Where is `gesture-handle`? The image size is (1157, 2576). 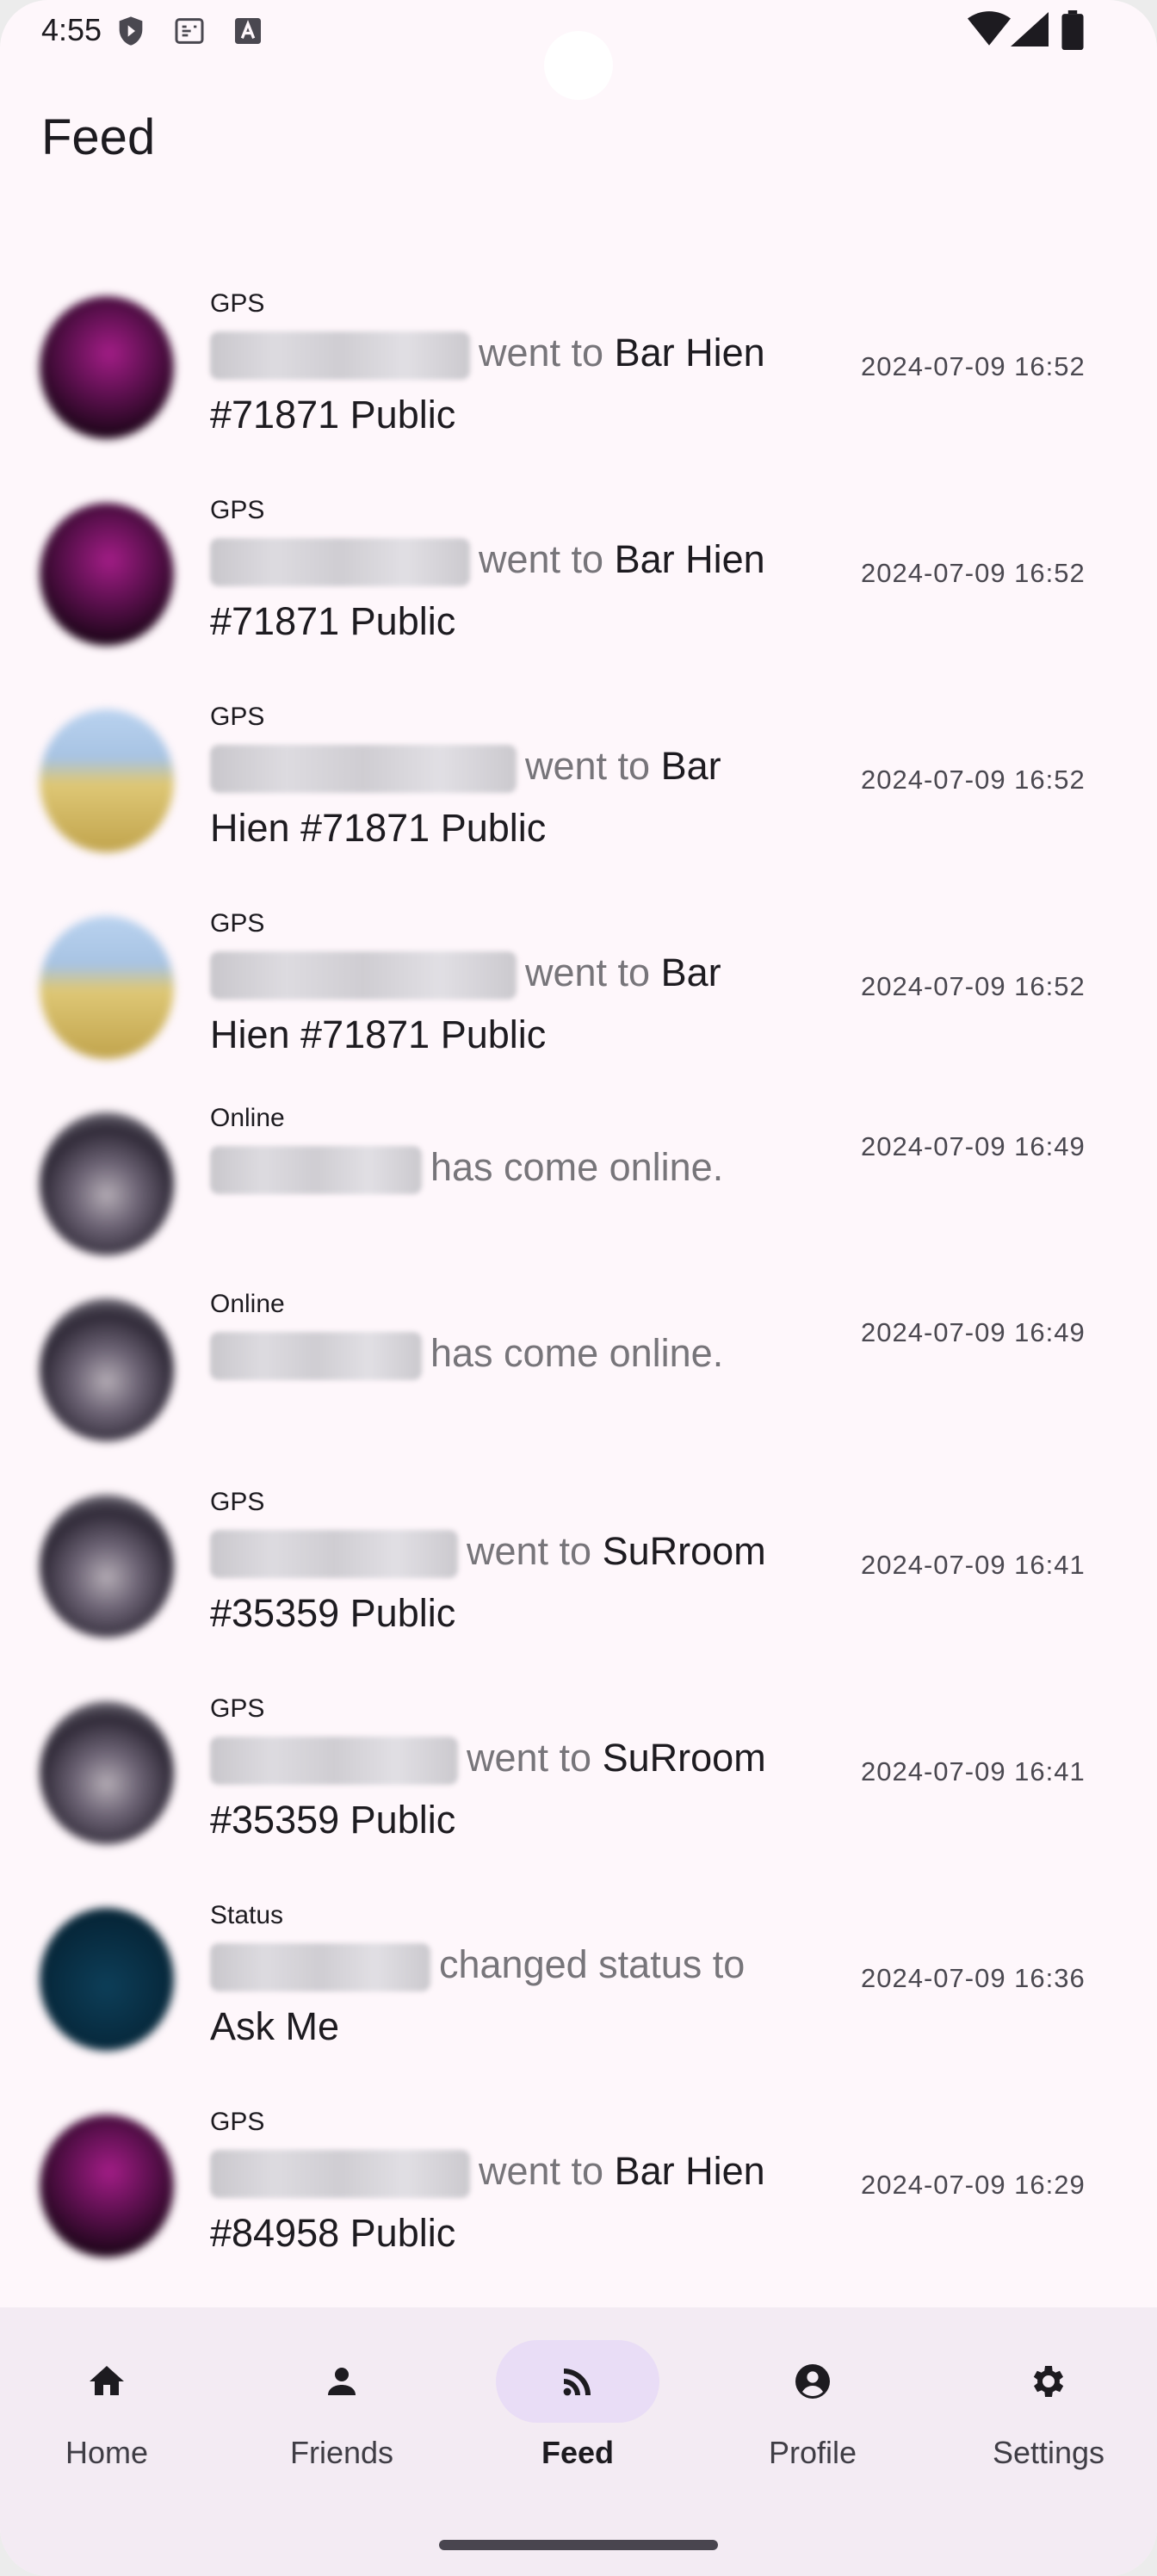
gesture-handle is located at coordinates (579, 2545).